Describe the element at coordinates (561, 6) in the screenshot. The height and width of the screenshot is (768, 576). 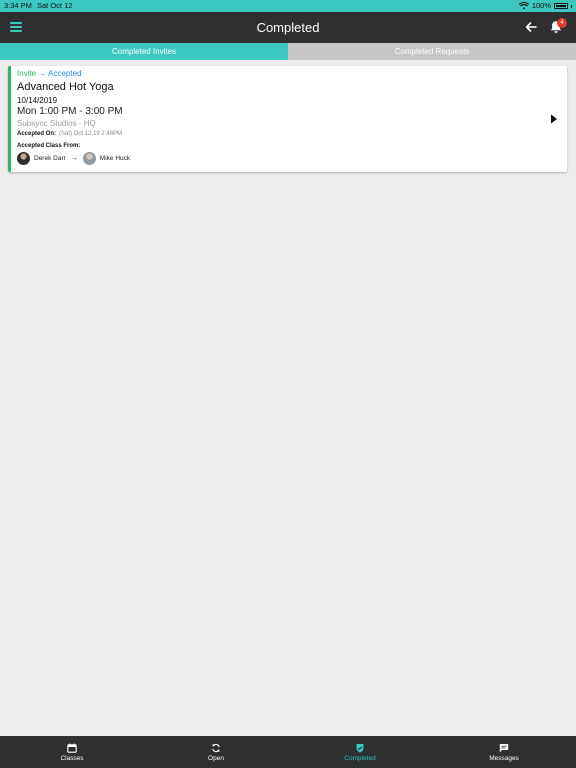
I see `battery-icon` at that location.